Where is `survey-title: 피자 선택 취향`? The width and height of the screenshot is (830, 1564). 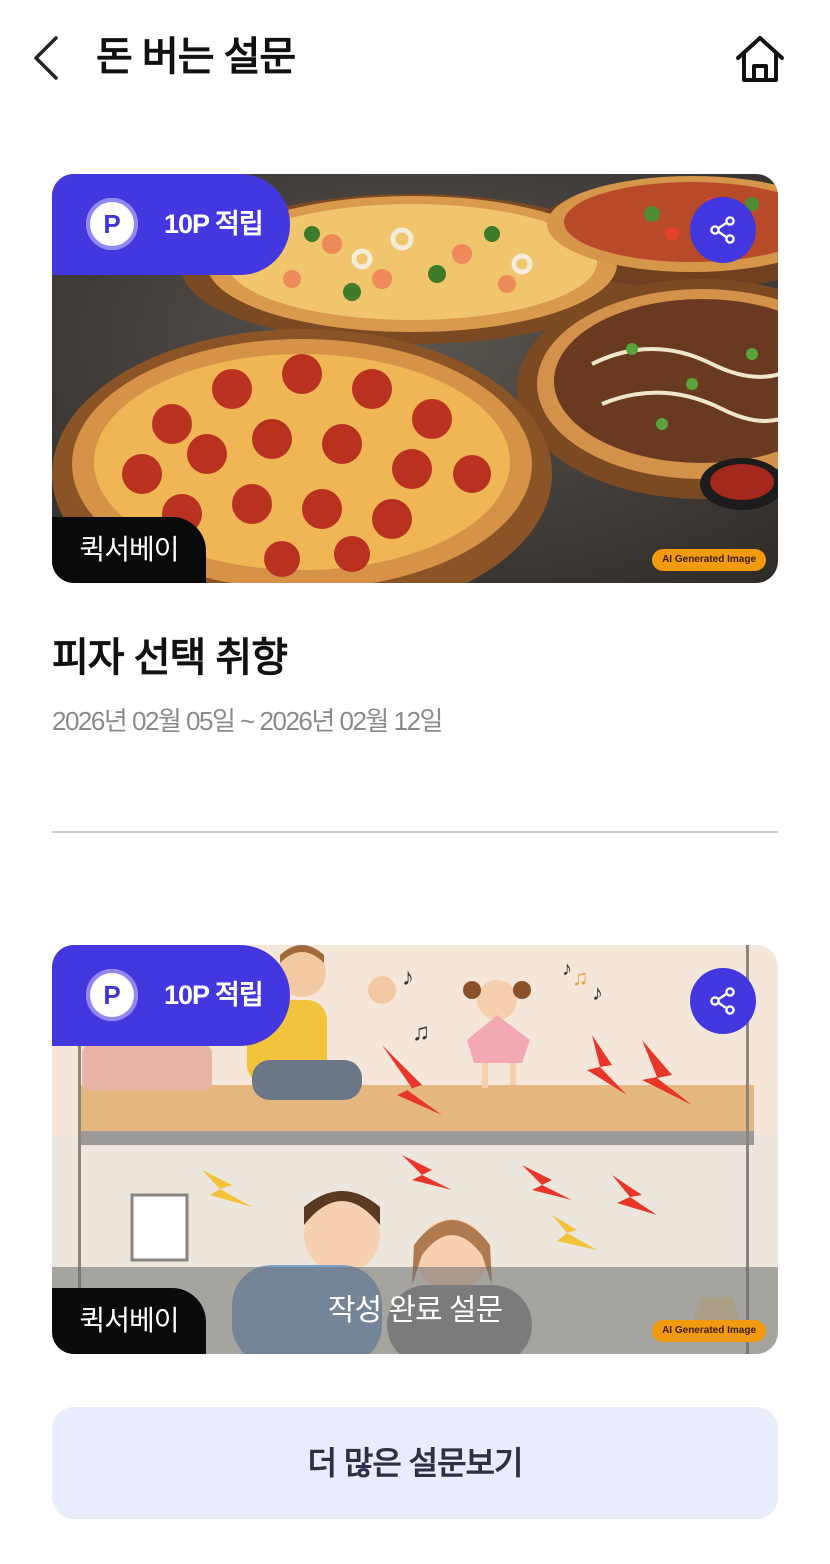 survey-title: 피자 선택 취향 is located at coordinates (170, 658).